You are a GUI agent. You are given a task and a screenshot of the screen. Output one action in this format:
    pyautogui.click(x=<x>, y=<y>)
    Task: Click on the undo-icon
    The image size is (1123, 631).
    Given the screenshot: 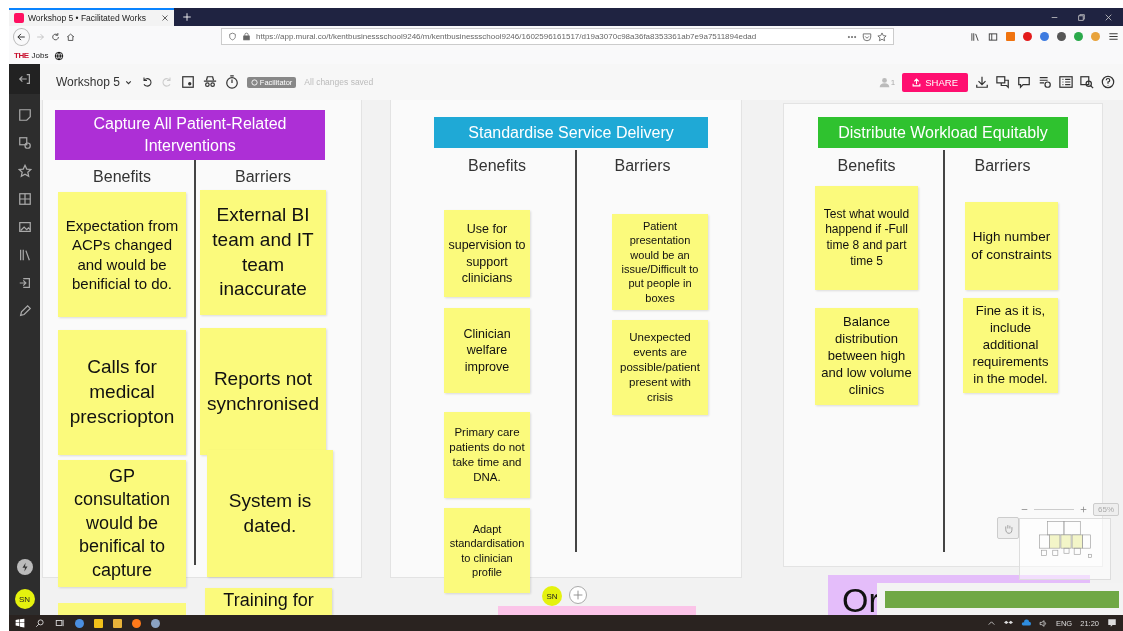 What is the action you would take?
    pyautogui.click(x=146, y=82)
    